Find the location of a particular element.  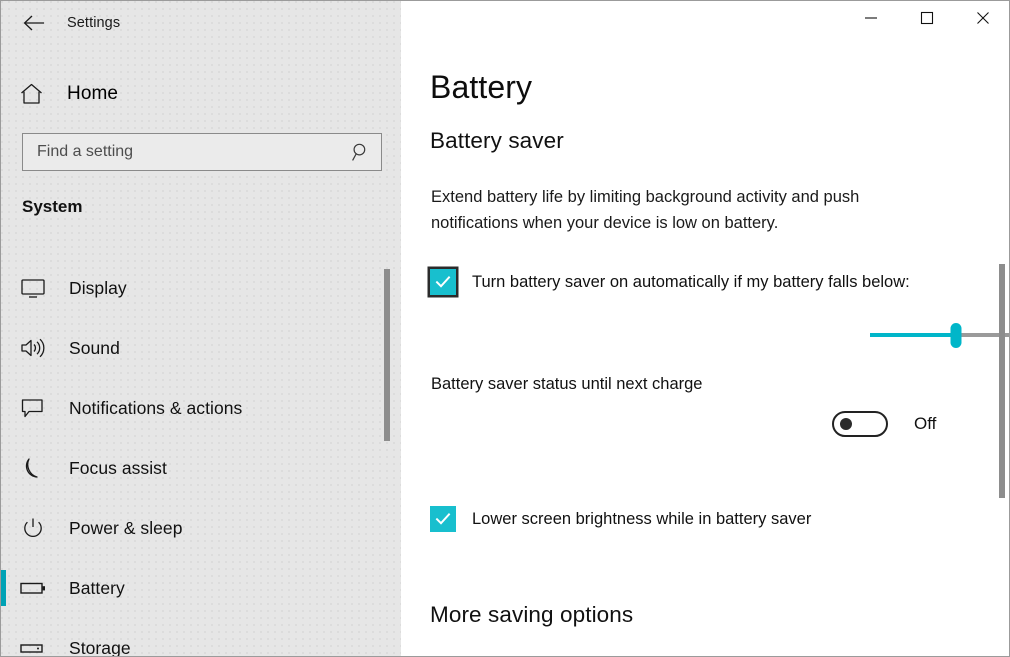

chat-bubble-icon is located at coordinates (33, 408).